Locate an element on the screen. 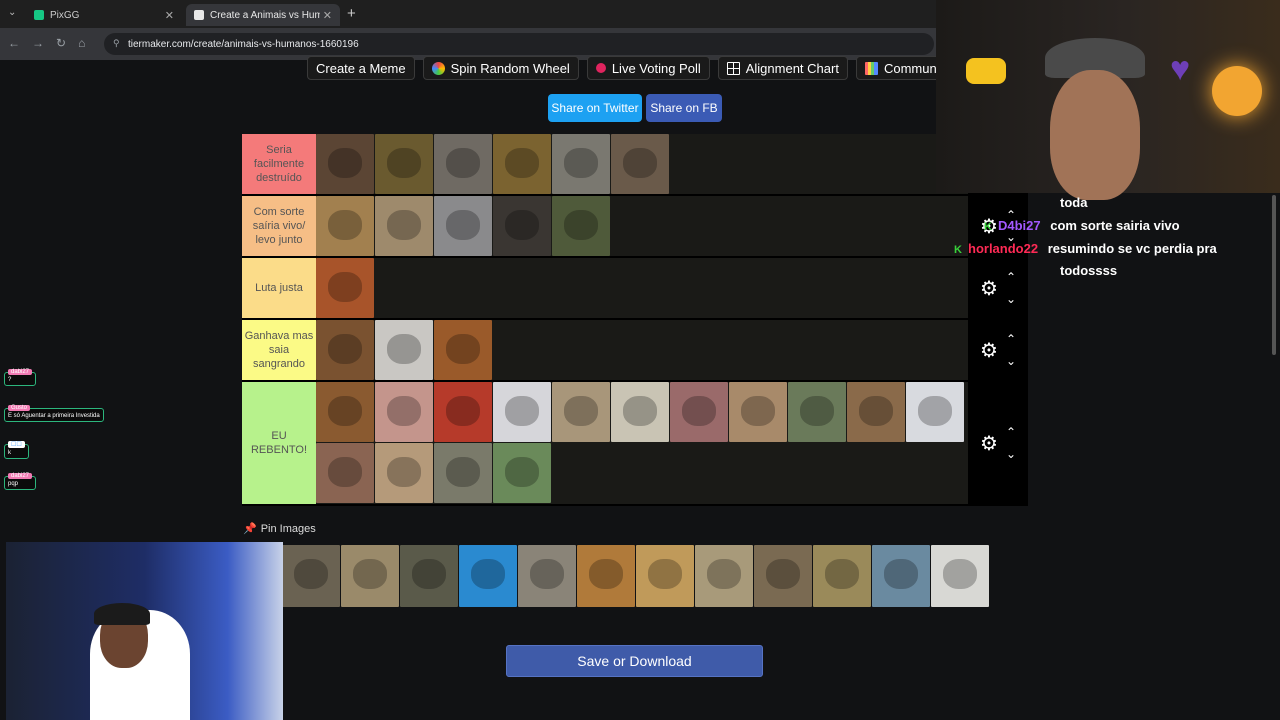 This screenshot has width=1280, height=720. chat-bubble: dabi27 pqp is located at coordinates (20, 481).